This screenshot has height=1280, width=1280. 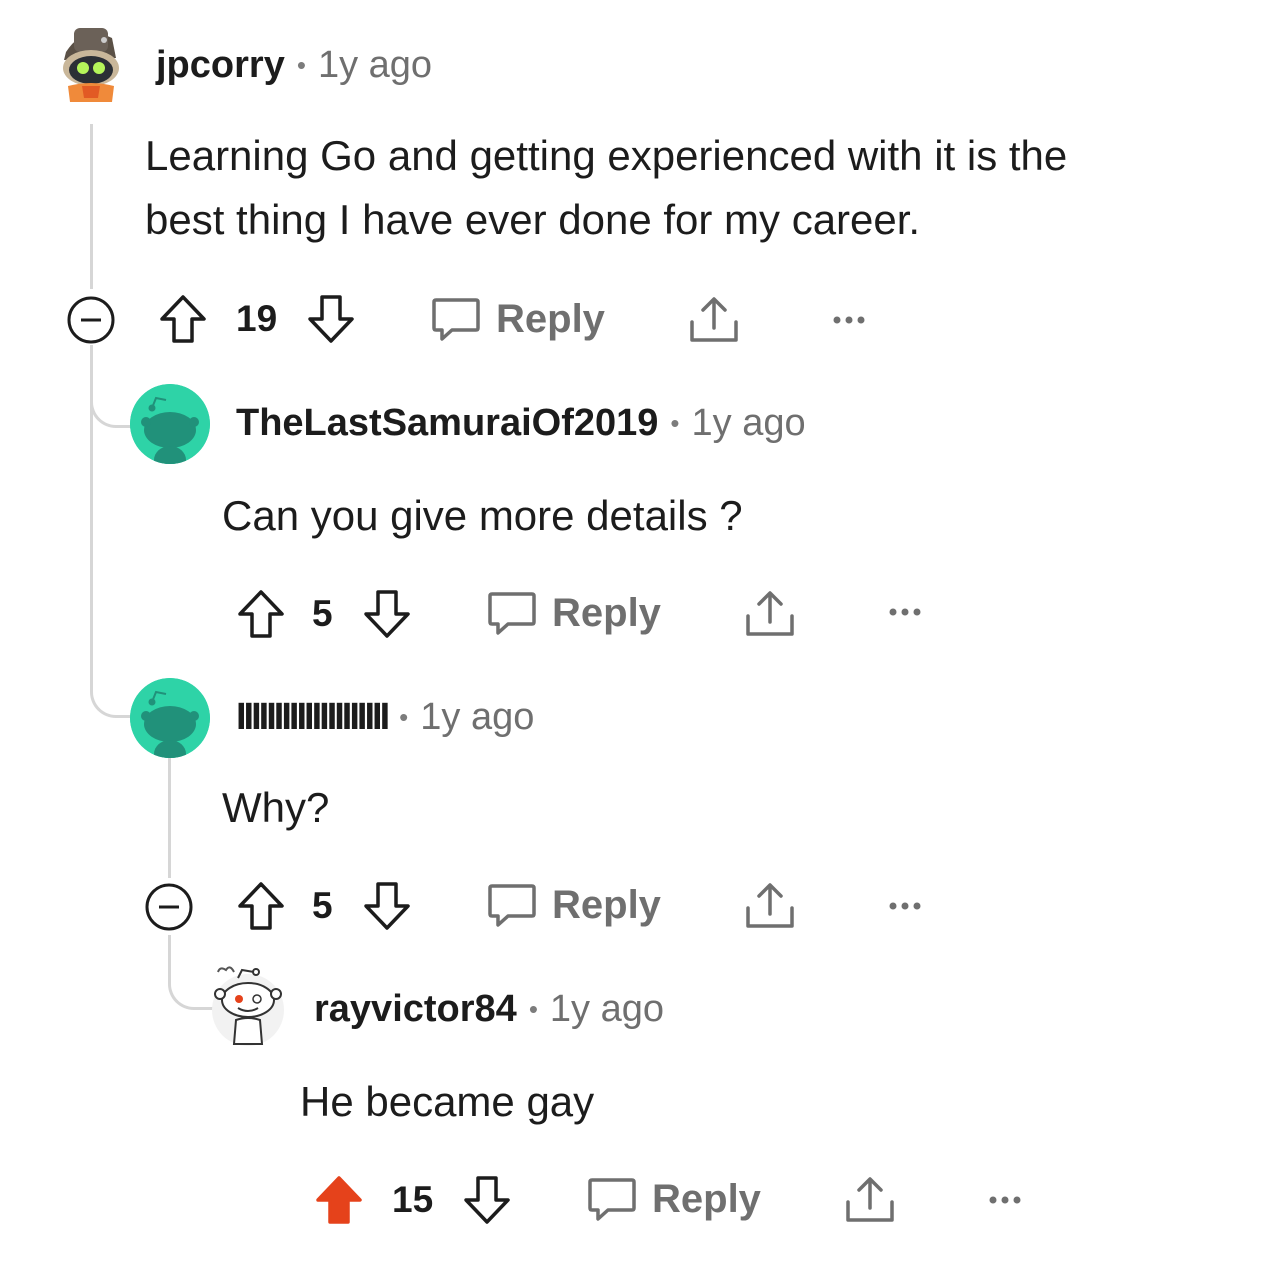 I want to click on username: jpcorry, so click(x=220, y=65).